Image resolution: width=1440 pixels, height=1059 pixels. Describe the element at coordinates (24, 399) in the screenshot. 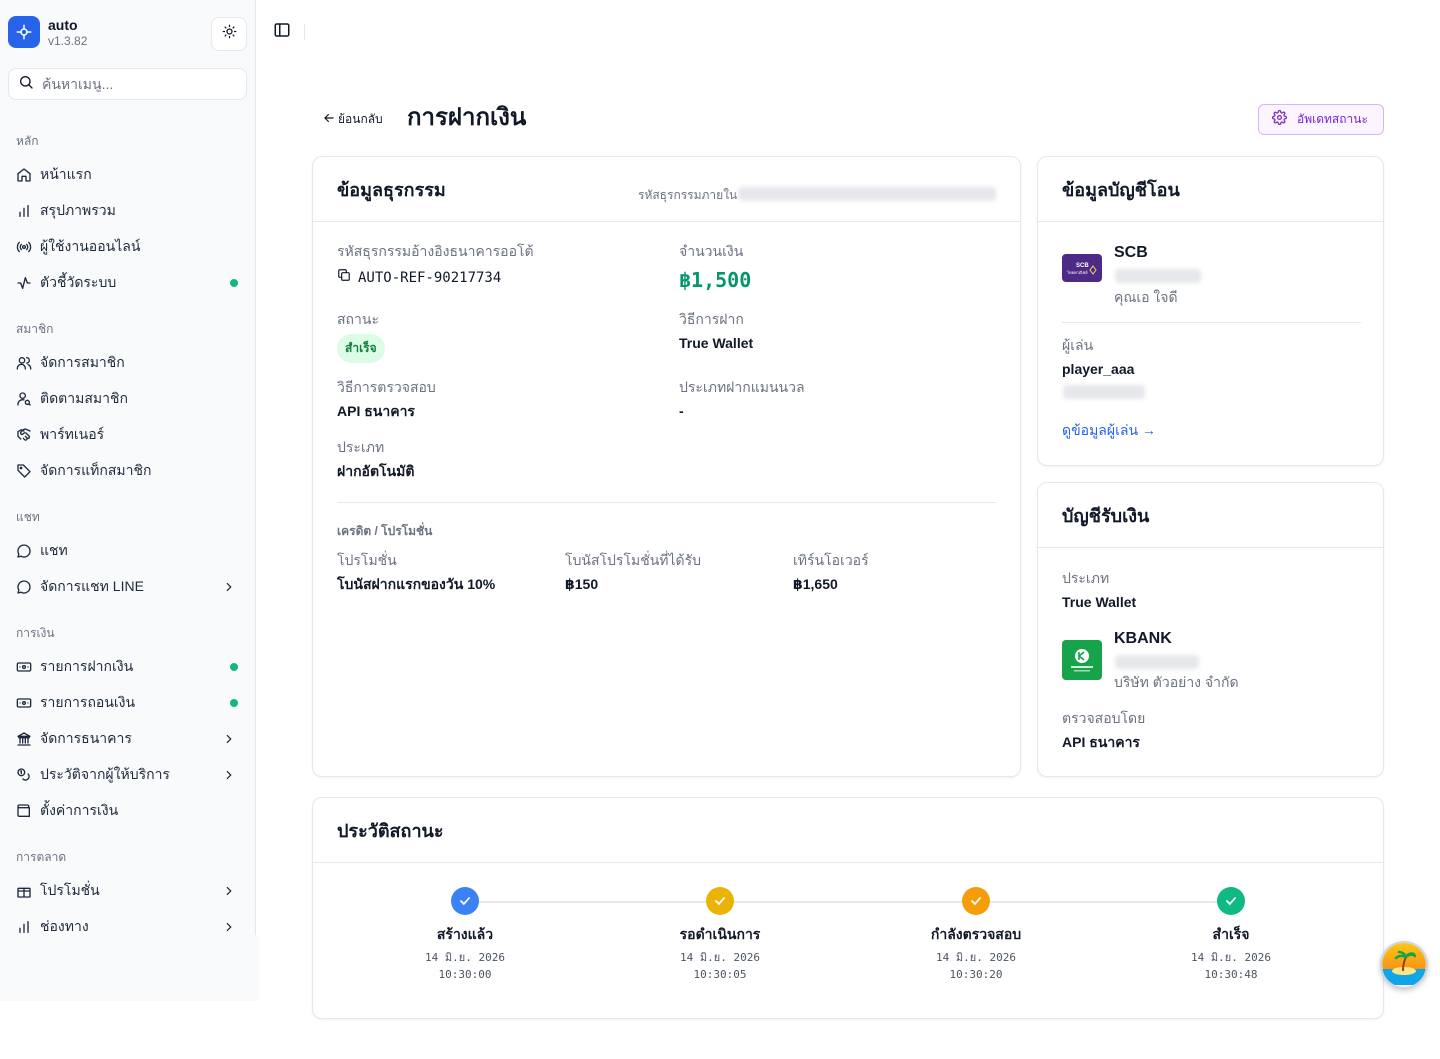

I see `user-search-icon` at that location.